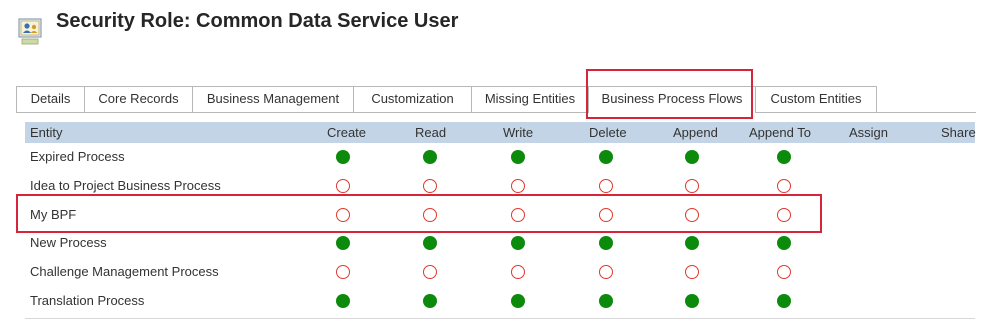  What do you see at coordinates (500, 272) in the screenshot?
I see `table-row: Challenge Management Process` at bounding box center [500, 272].